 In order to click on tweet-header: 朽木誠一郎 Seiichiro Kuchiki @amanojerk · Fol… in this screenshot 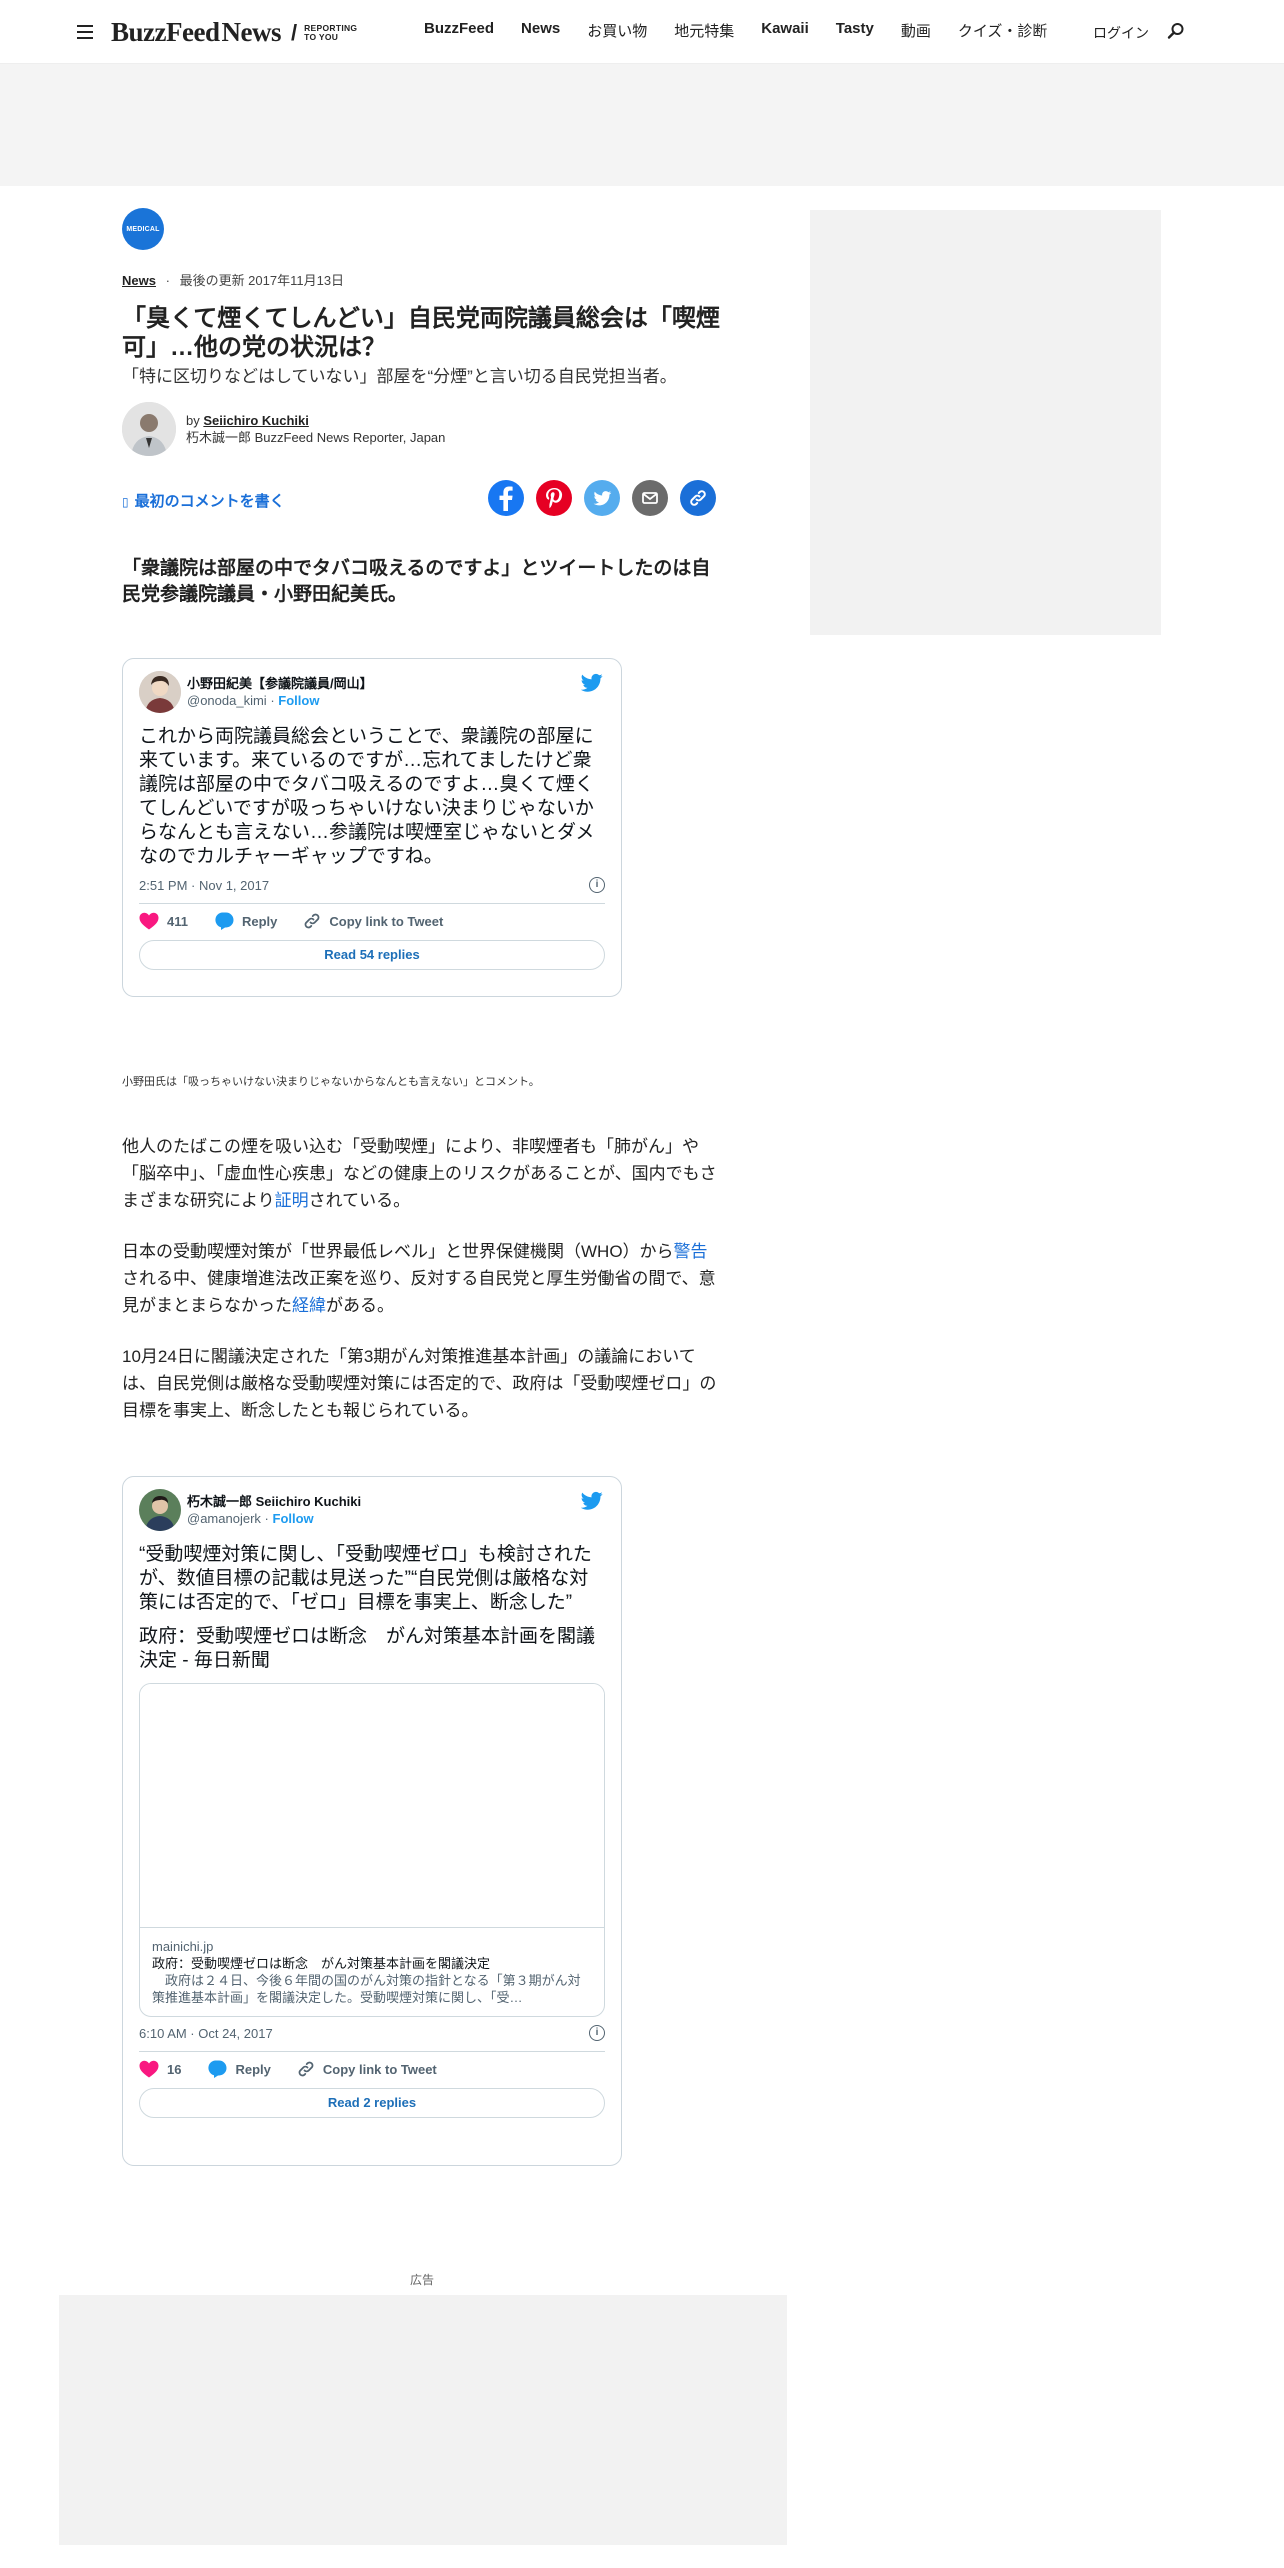, I will do `click(372, 1510)`.